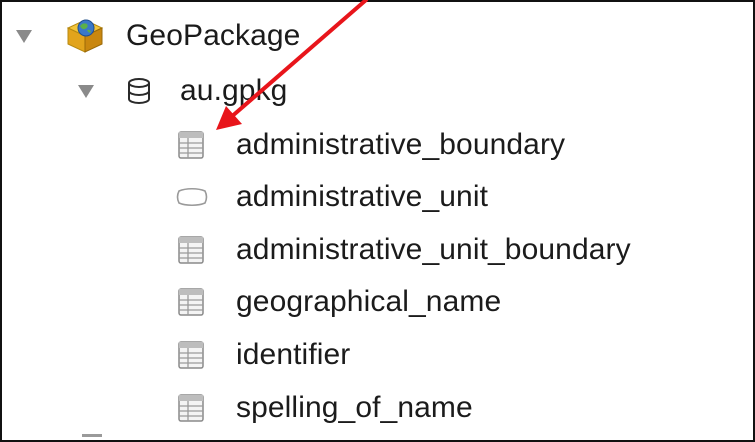 The width and height of the screenshot is (755, 442). What do you see at coordinates (85, 36) in the screenshot?
I see `geopackage-provider-icon` at bounding box center [85, 36].